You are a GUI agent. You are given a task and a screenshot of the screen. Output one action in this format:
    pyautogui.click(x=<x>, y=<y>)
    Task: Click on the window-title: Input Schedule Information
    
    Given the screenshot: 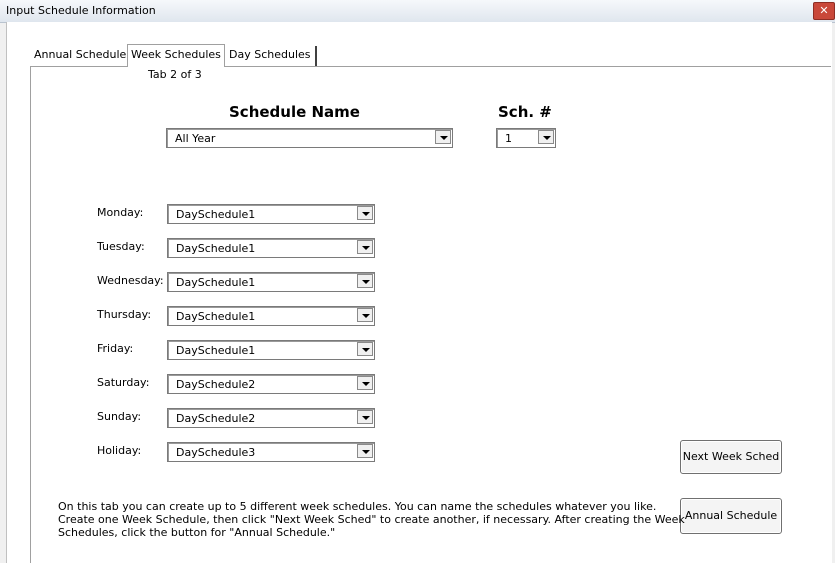 What is the action you would take?
    pyautogui.click(x=81, y=10)
    